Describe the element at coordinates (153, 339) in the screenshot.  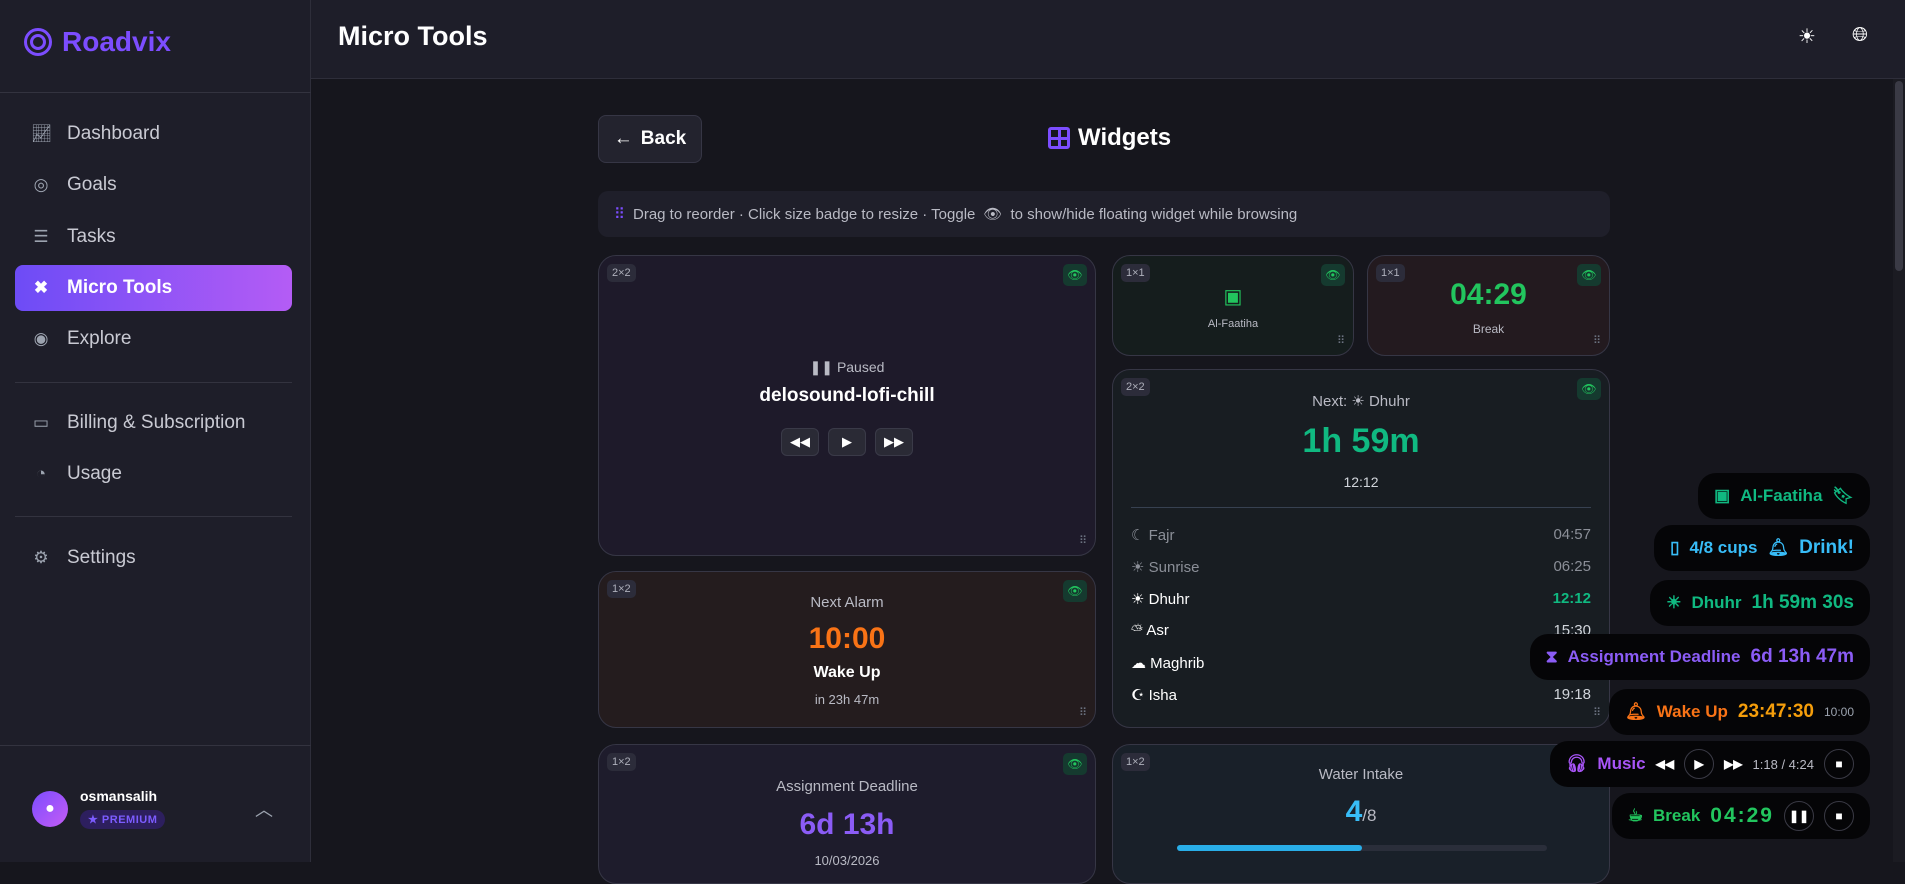
I see `sidebar-item-explore: ◉ Explore` at that location.